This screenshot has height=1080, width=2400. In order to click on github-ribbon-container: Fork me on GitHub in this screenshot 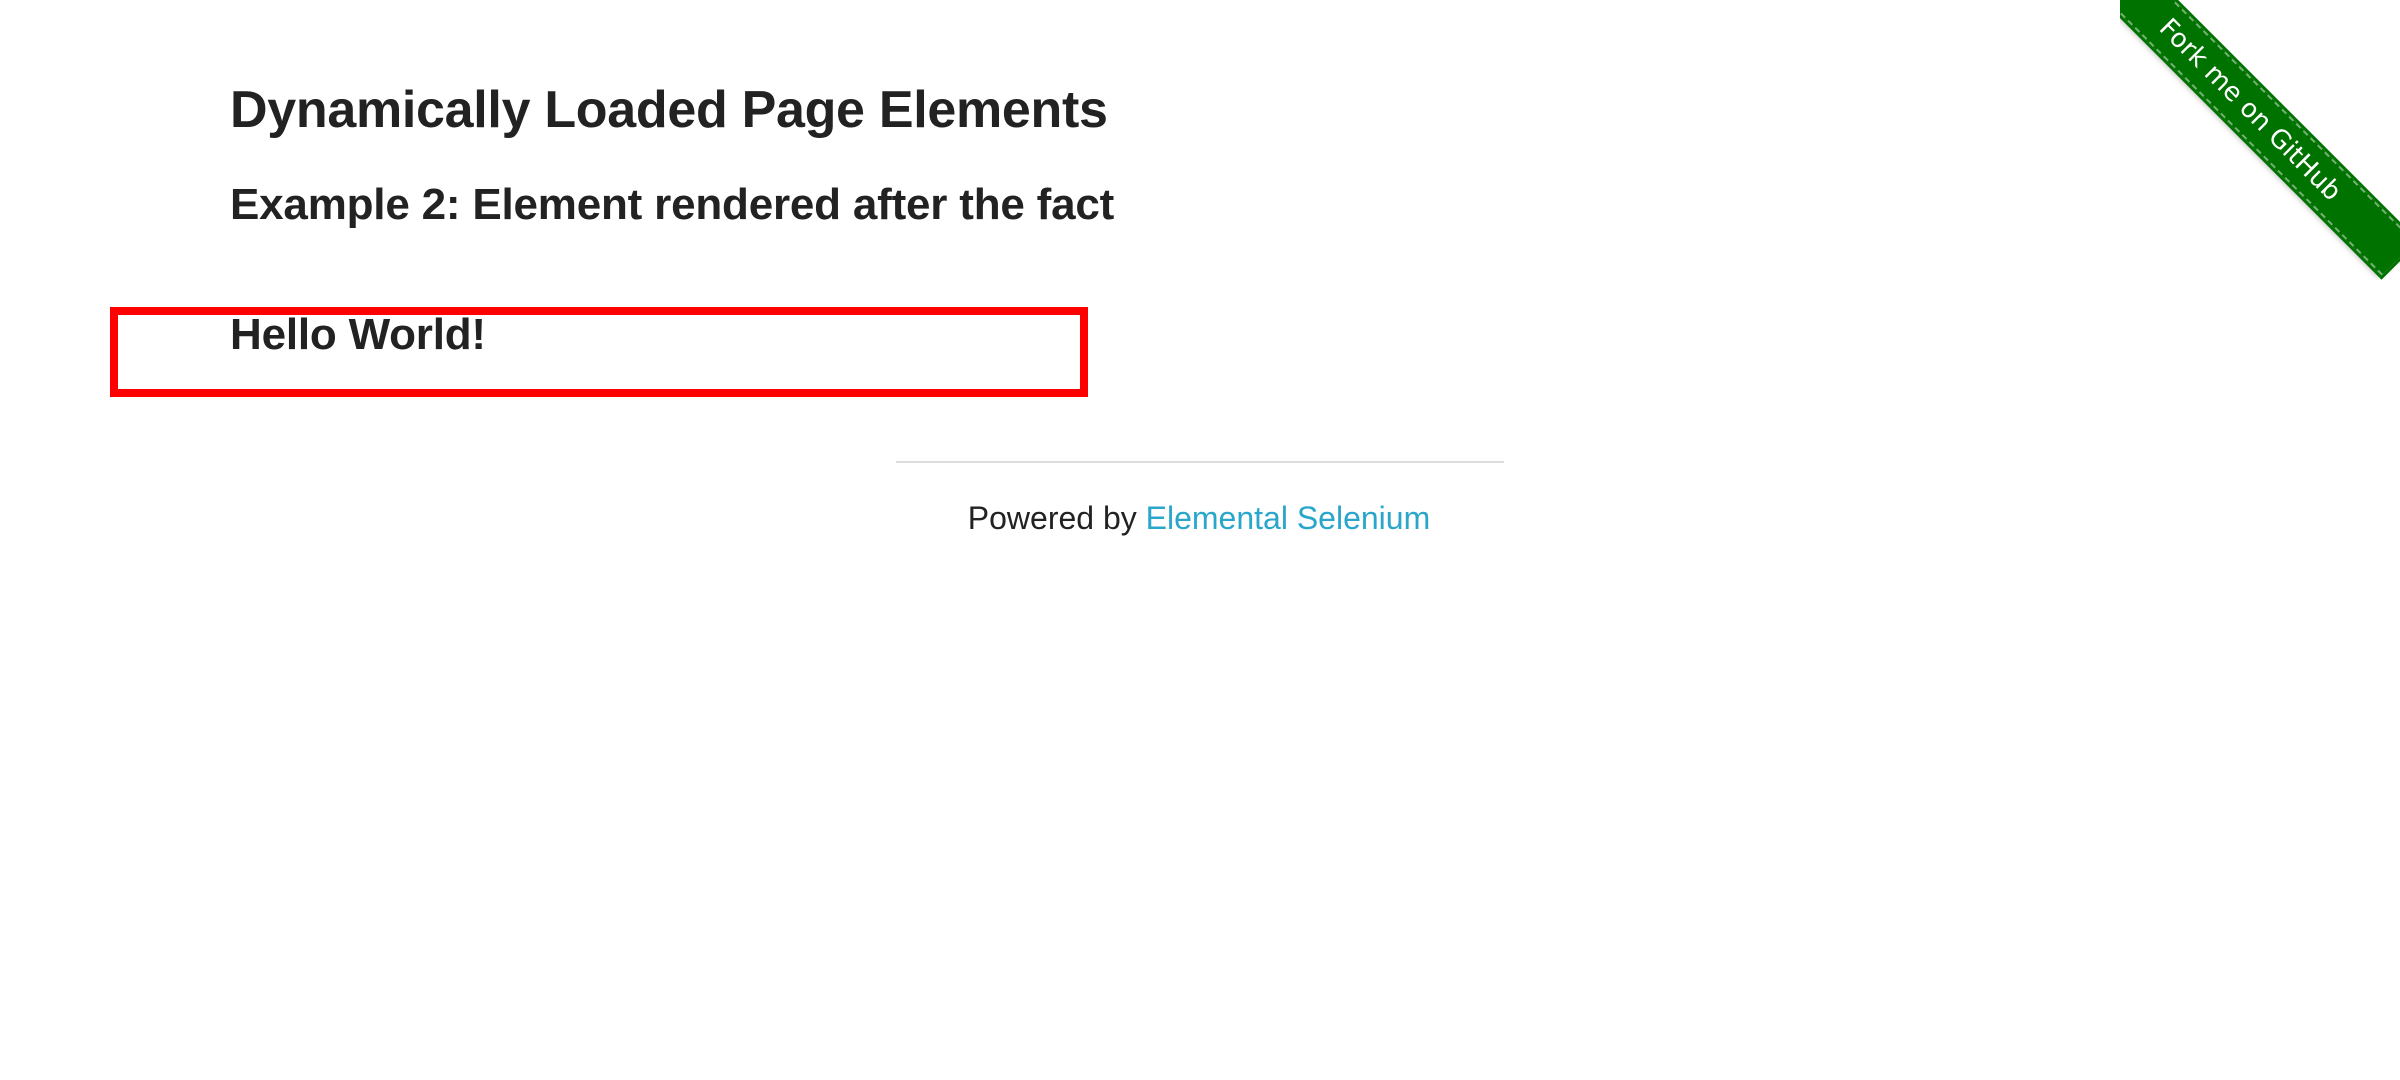, I will do `click(2260, 140)`.